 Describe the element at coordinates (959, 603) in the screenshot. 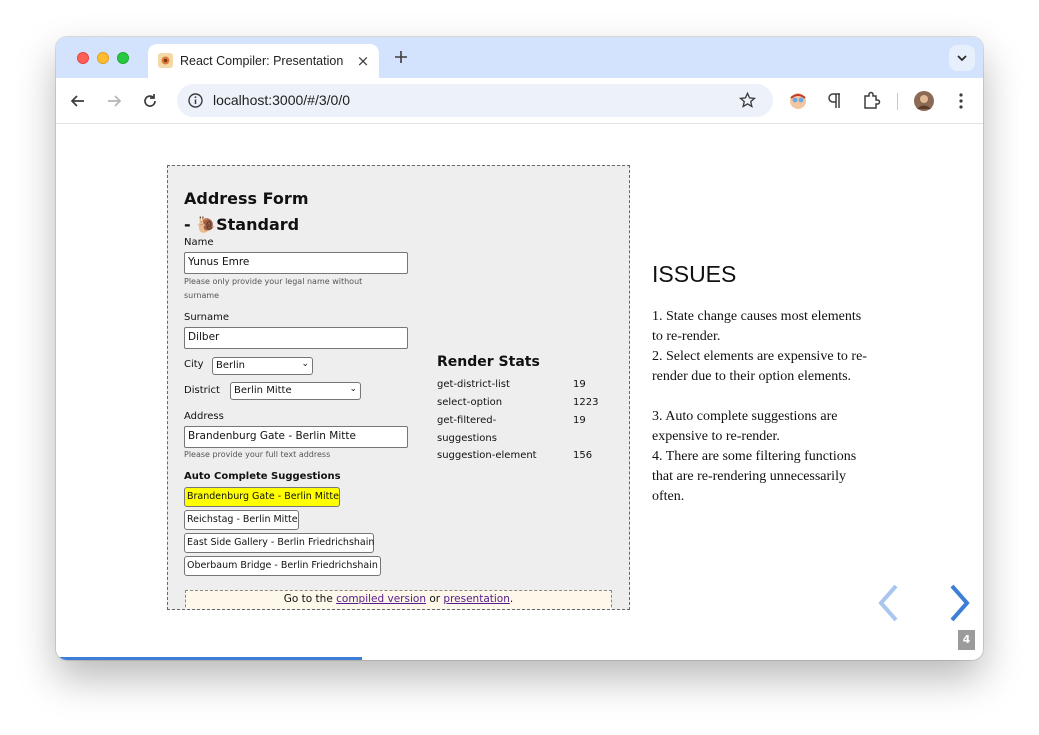

I see `next-slide-icon` at that location.